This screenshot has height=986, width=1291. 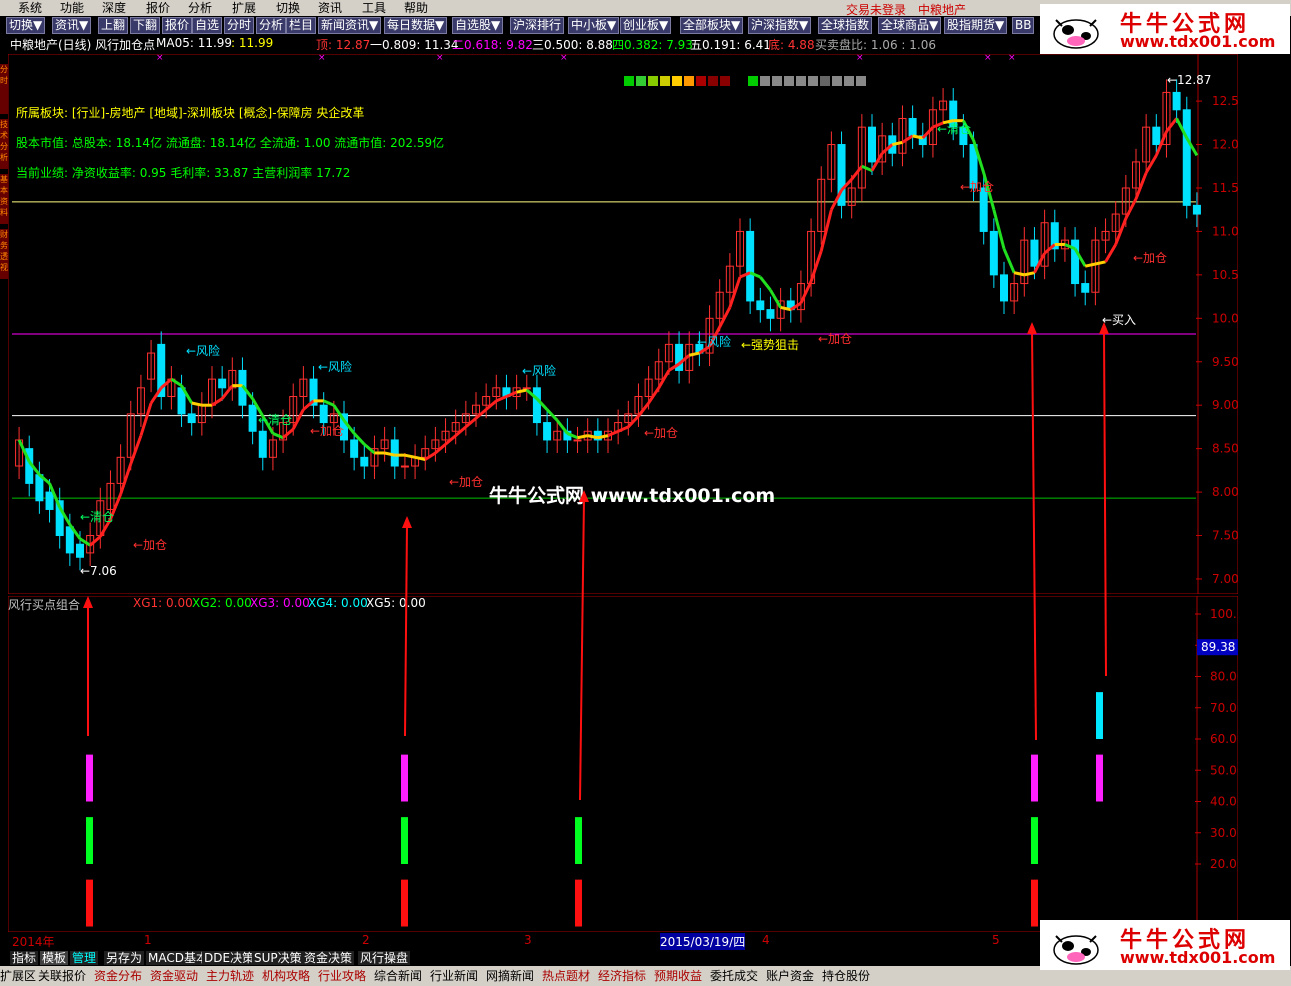 What do you see at coordinates (846, 976) in the screenshot?
I see `bottom-menu-item-15: 持仓股份` at bounding box center [846, 976].